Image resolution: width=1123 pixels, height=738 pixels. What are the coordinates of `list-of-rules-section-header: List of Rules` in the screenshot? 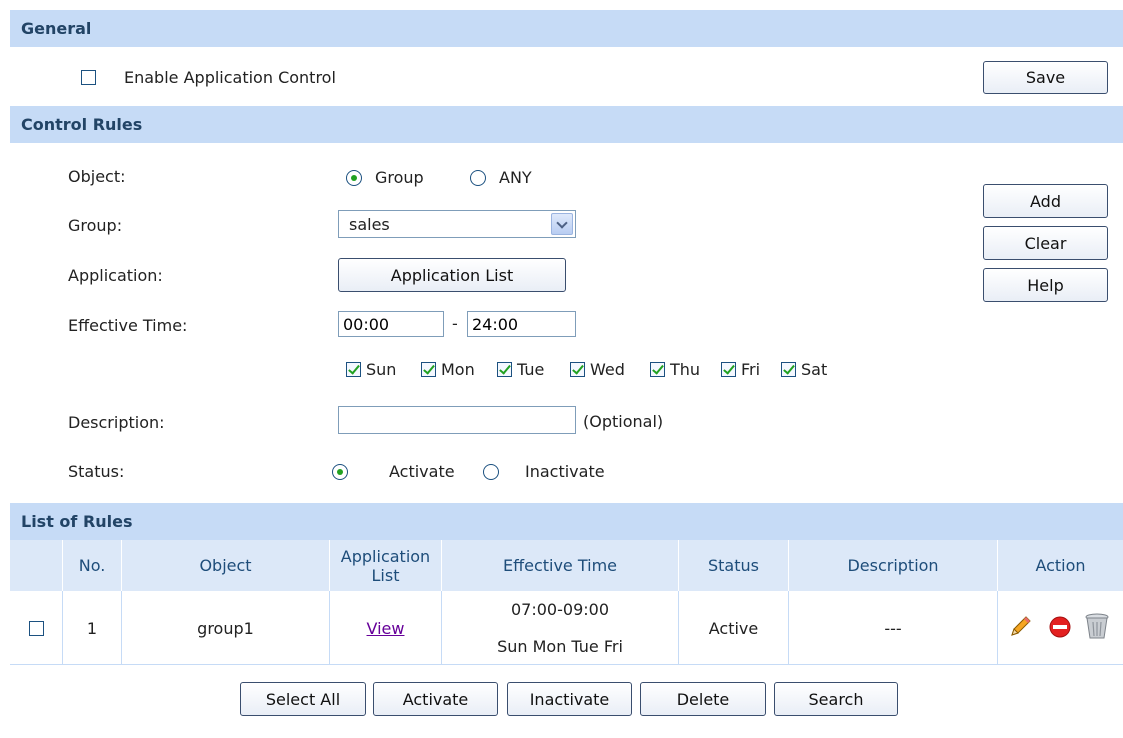 It's located at (566, 521).